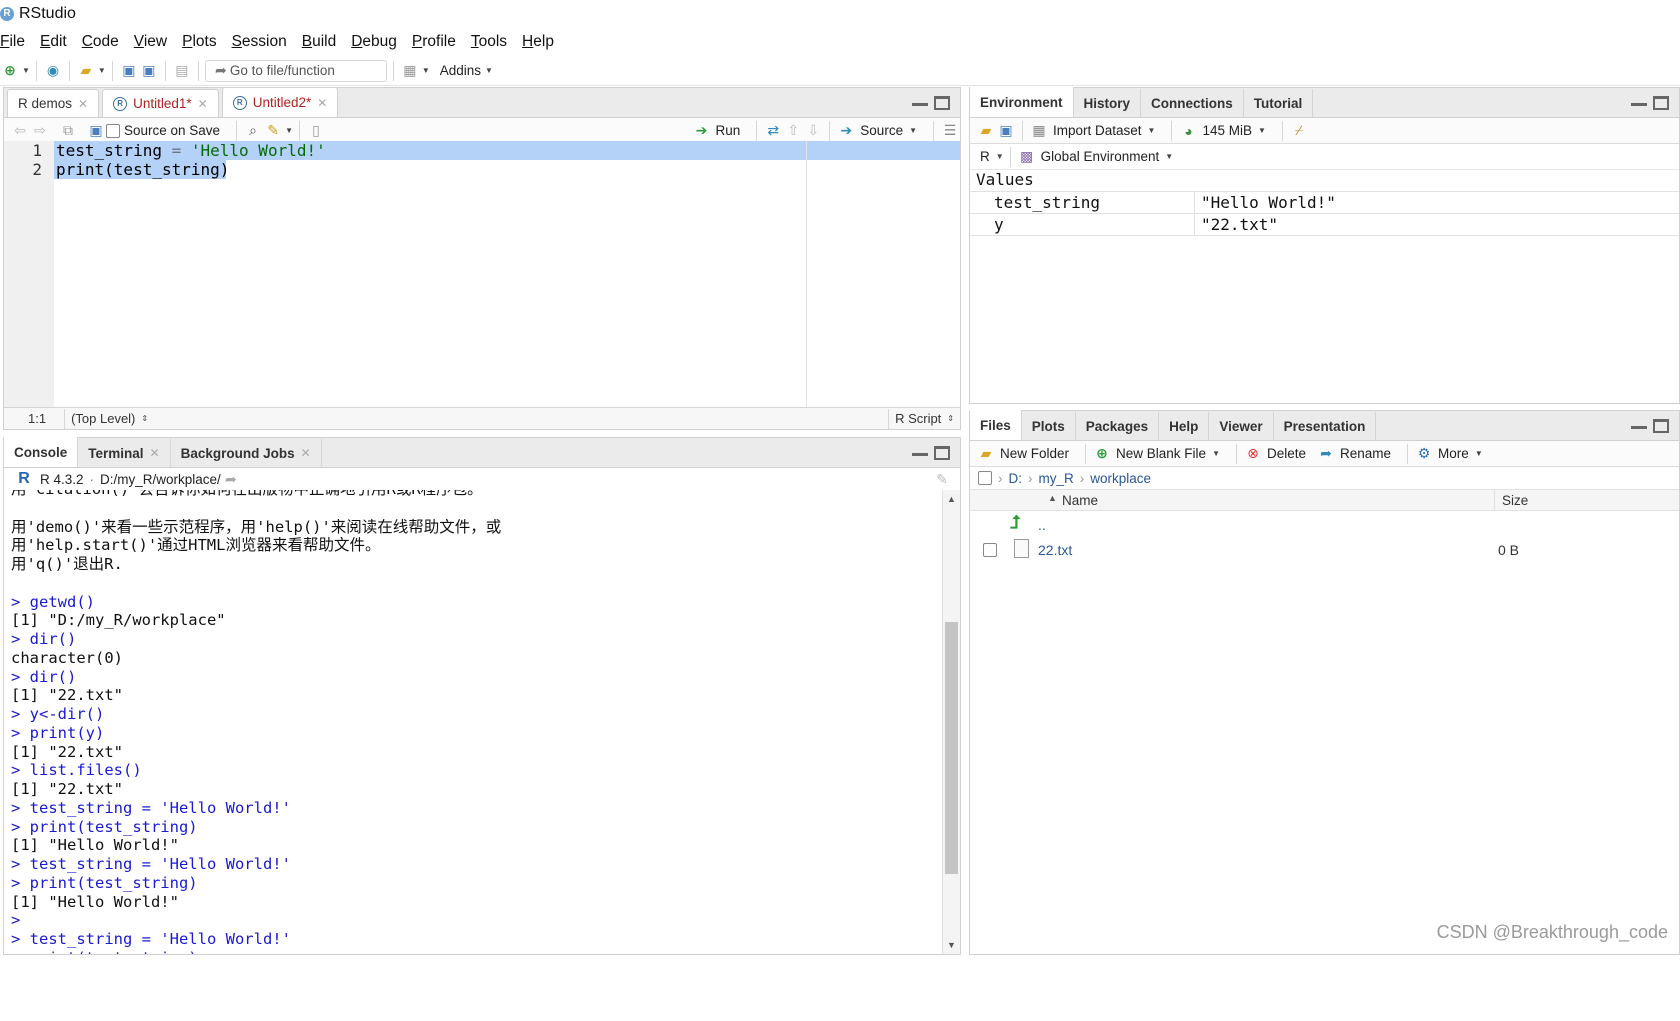 The height and width of the screenshot is (1021, 1680). Describe the element at coordinates (1216, 453) in the screenshot. I see `new-blank-file-caret-icon: ▼` at that location.